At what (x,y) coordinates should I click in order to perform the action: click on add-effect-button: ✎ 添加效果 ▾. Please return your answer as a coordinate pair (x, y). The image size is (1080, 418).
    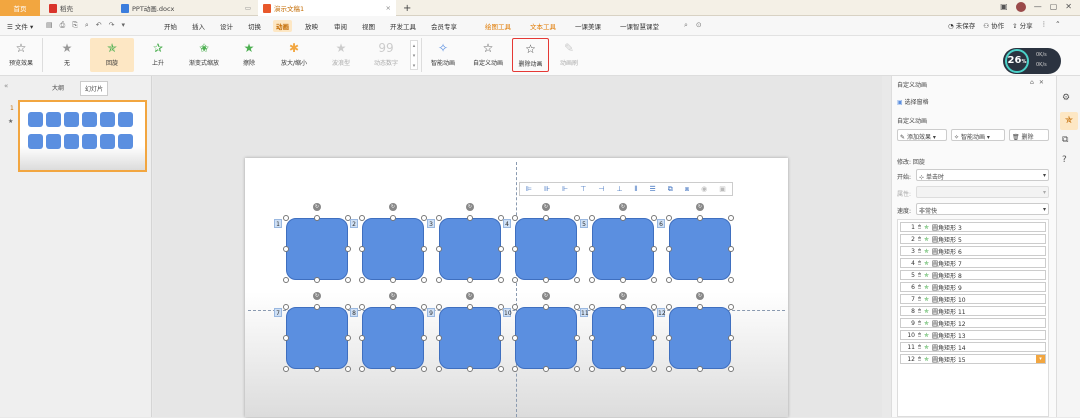
    Looking at the image, I should click on (922, 135).